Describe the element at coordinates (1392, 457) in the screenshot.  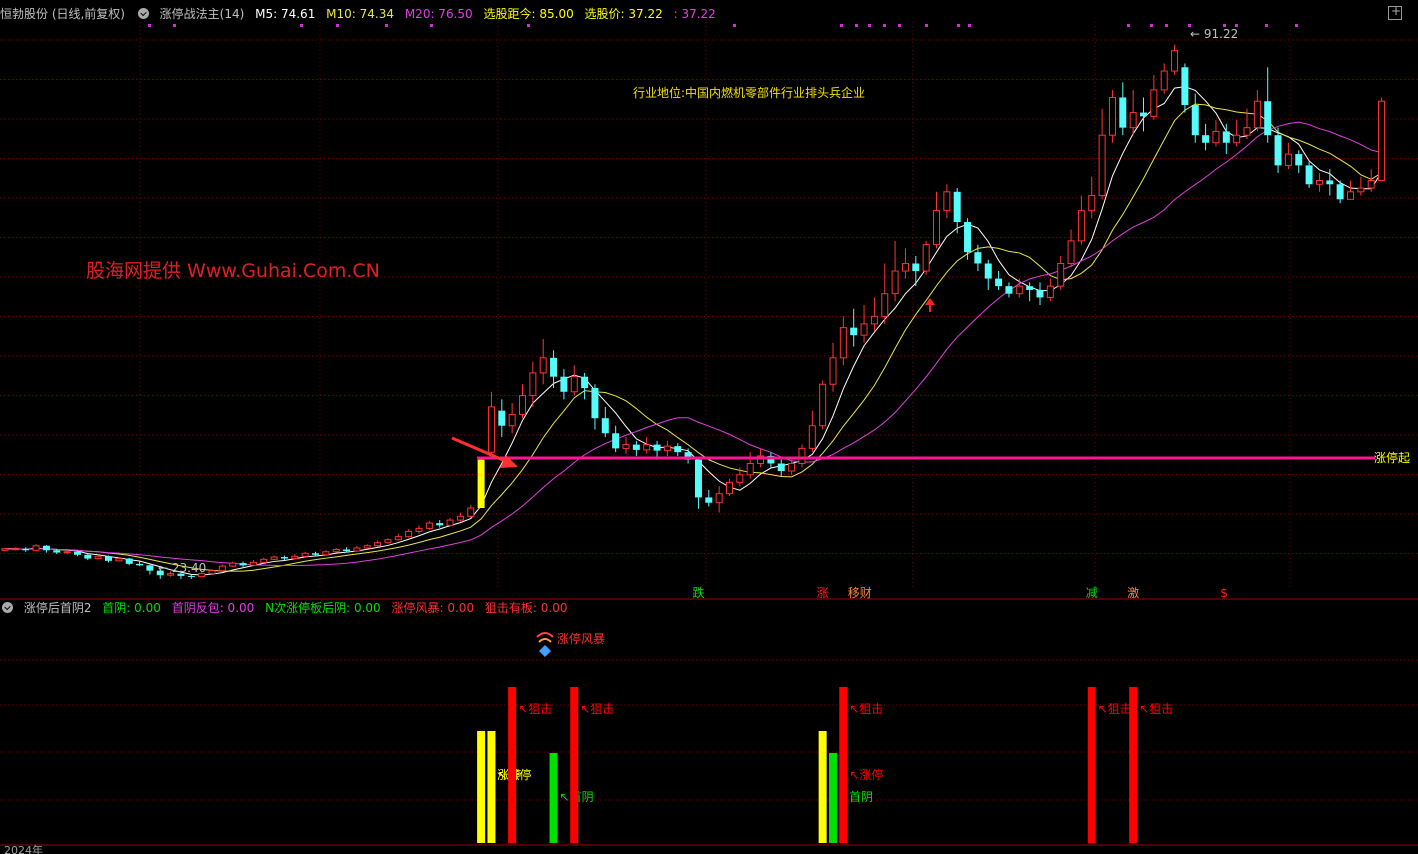
I see `limit-up-label: 涨停起` at that location.